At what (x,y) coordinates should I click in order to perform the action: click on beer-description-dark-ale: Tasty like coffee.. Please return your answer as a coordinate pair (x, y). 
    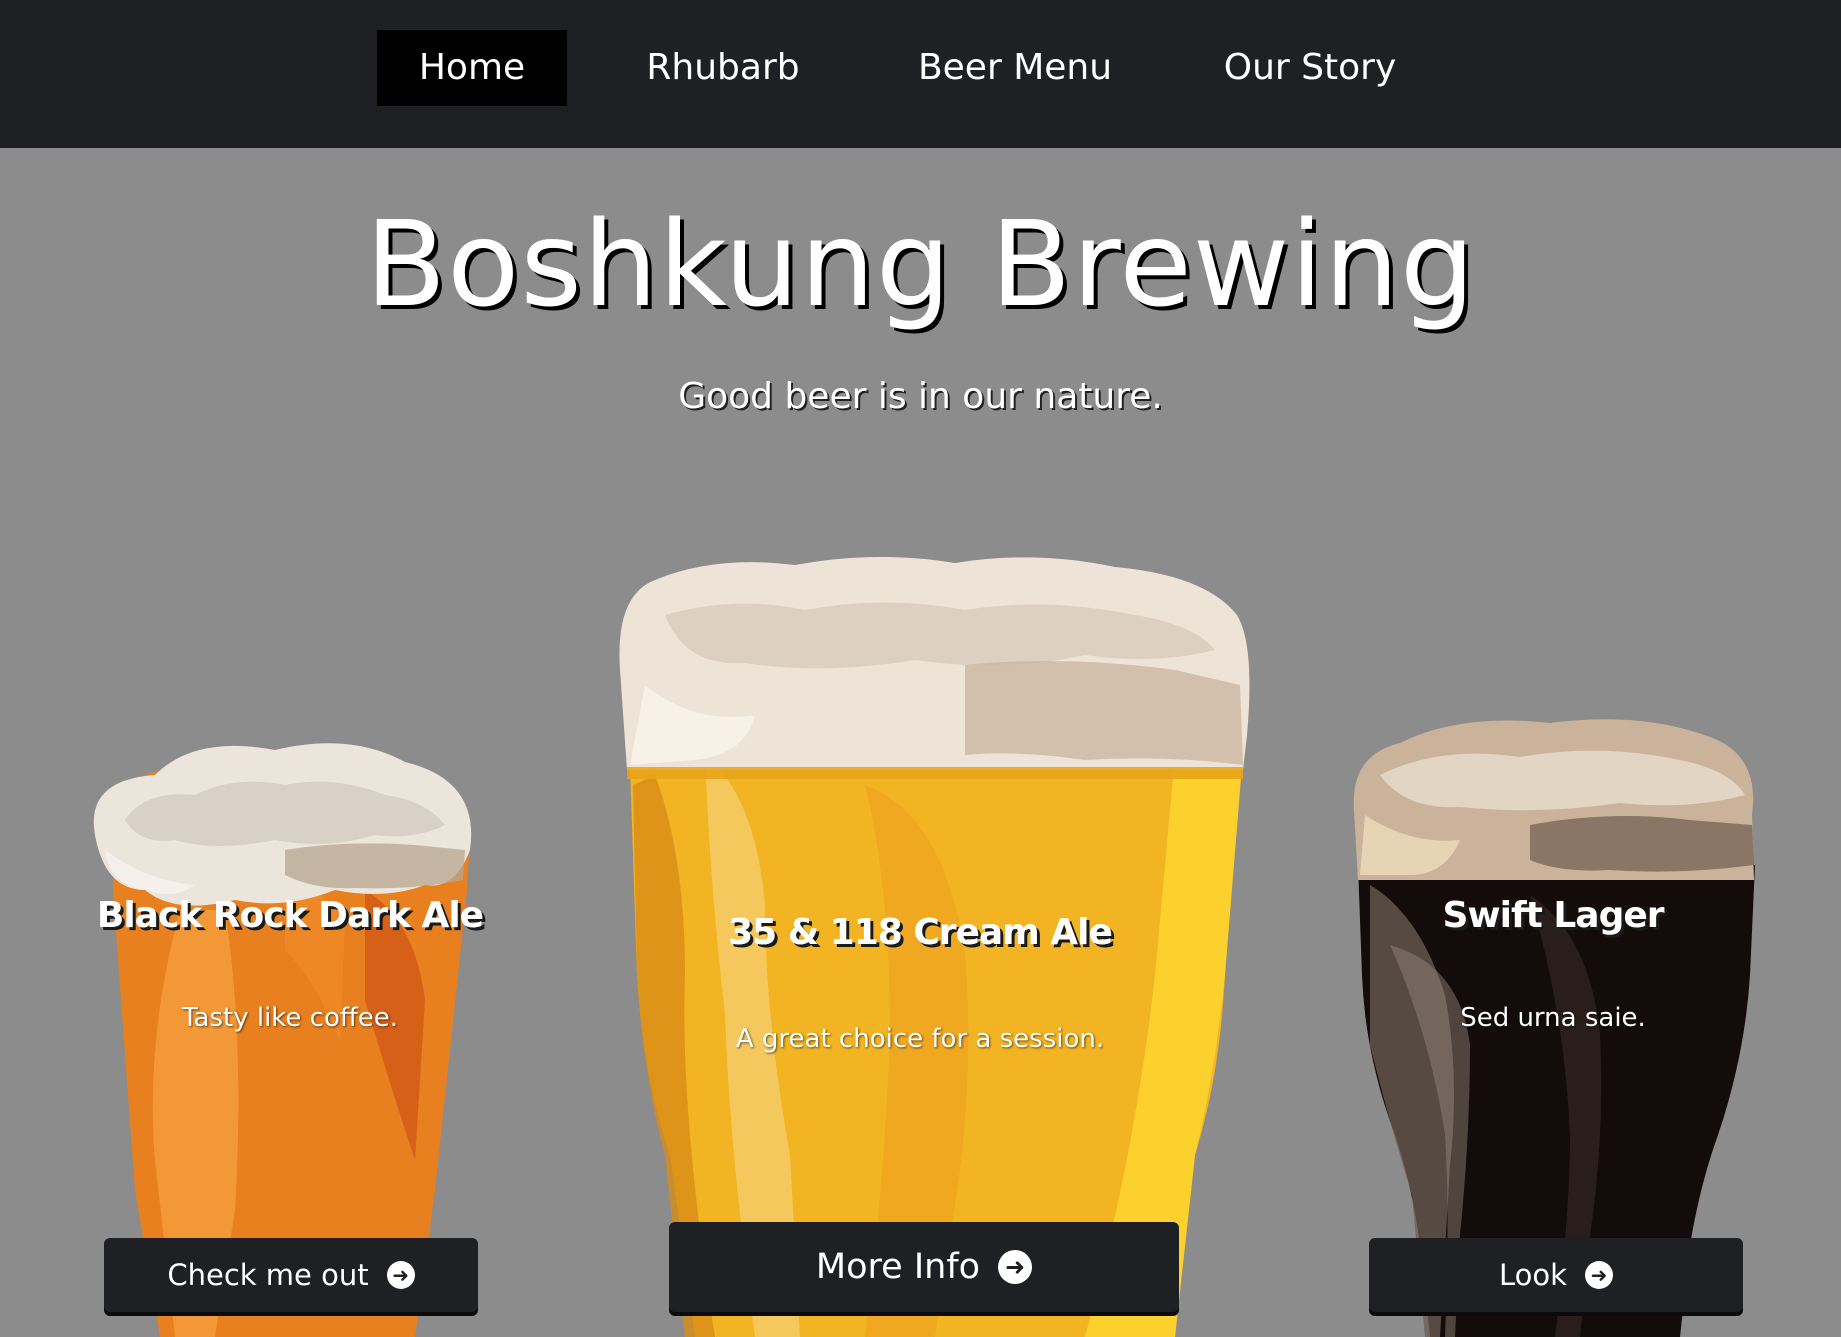
    Looking at the image, I should click on (290, 1018).